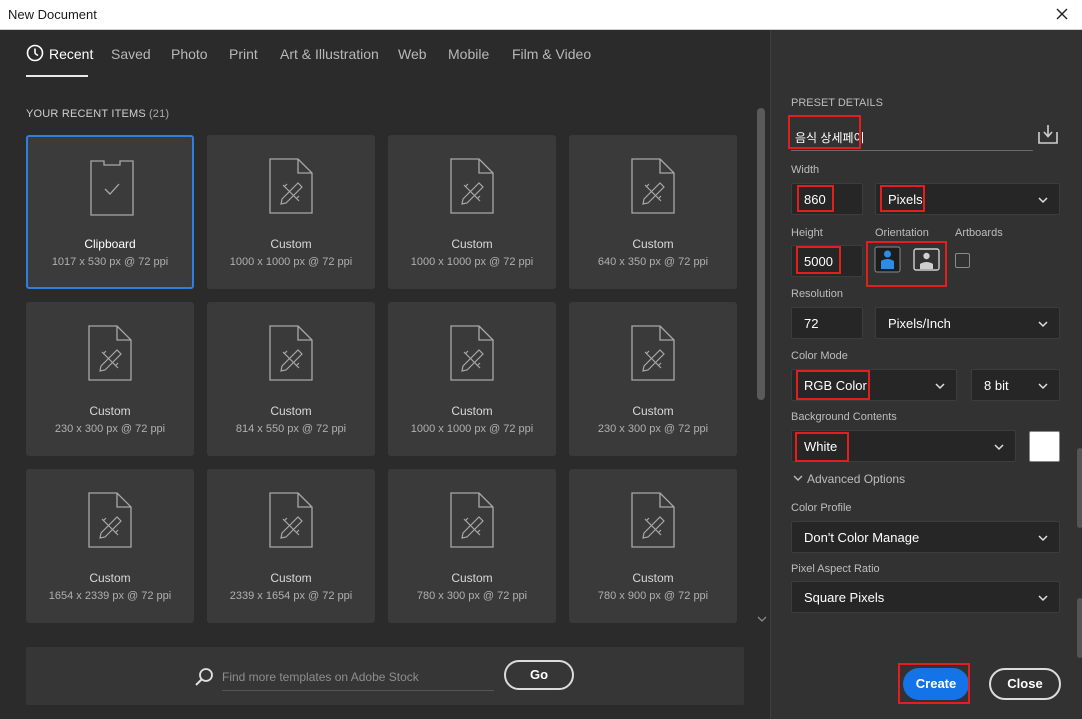 This screenshot has height=719, width=1082. What do you see at coordinates (936, 684) in the screenshot?
I see `create-button: Create` at bounding box center [936, 684].